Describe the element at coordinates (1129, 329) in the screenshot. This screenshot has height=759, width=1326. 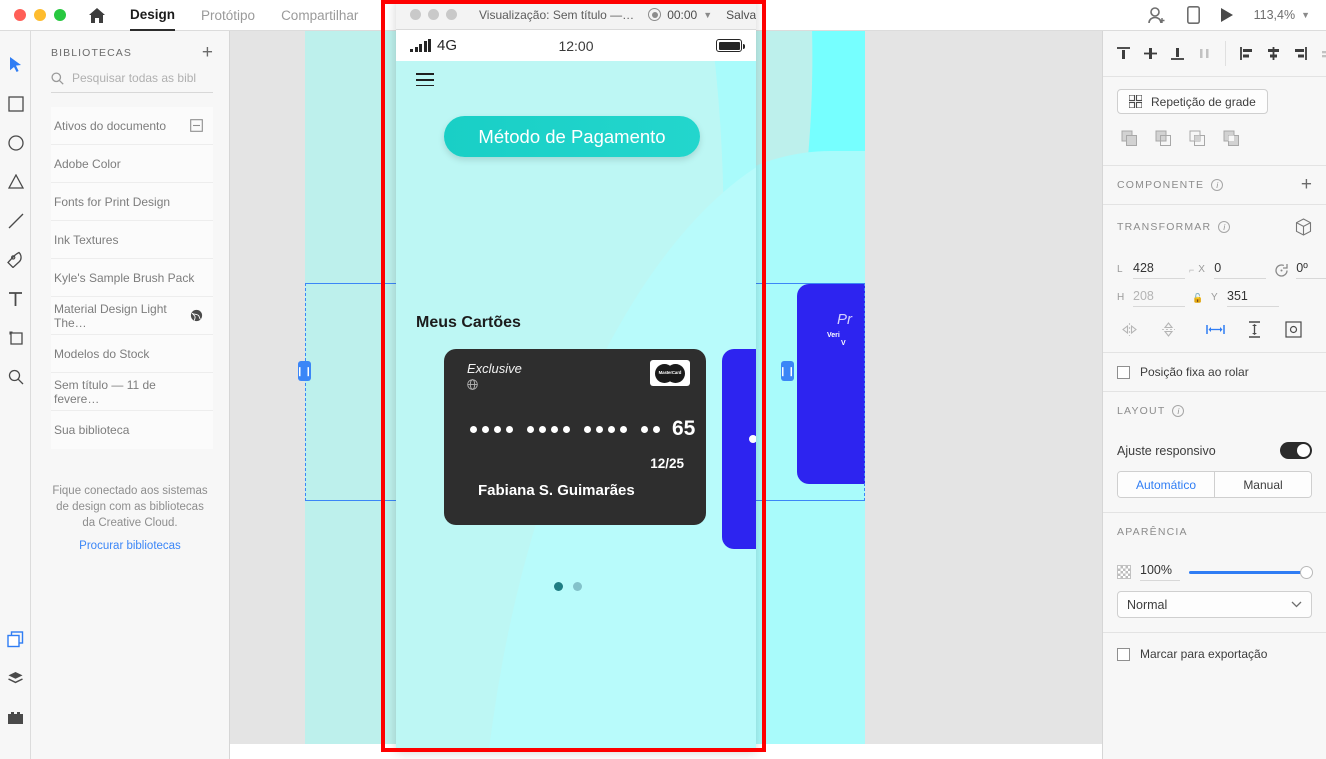
I see `flip-horizontal-icon` at that location.